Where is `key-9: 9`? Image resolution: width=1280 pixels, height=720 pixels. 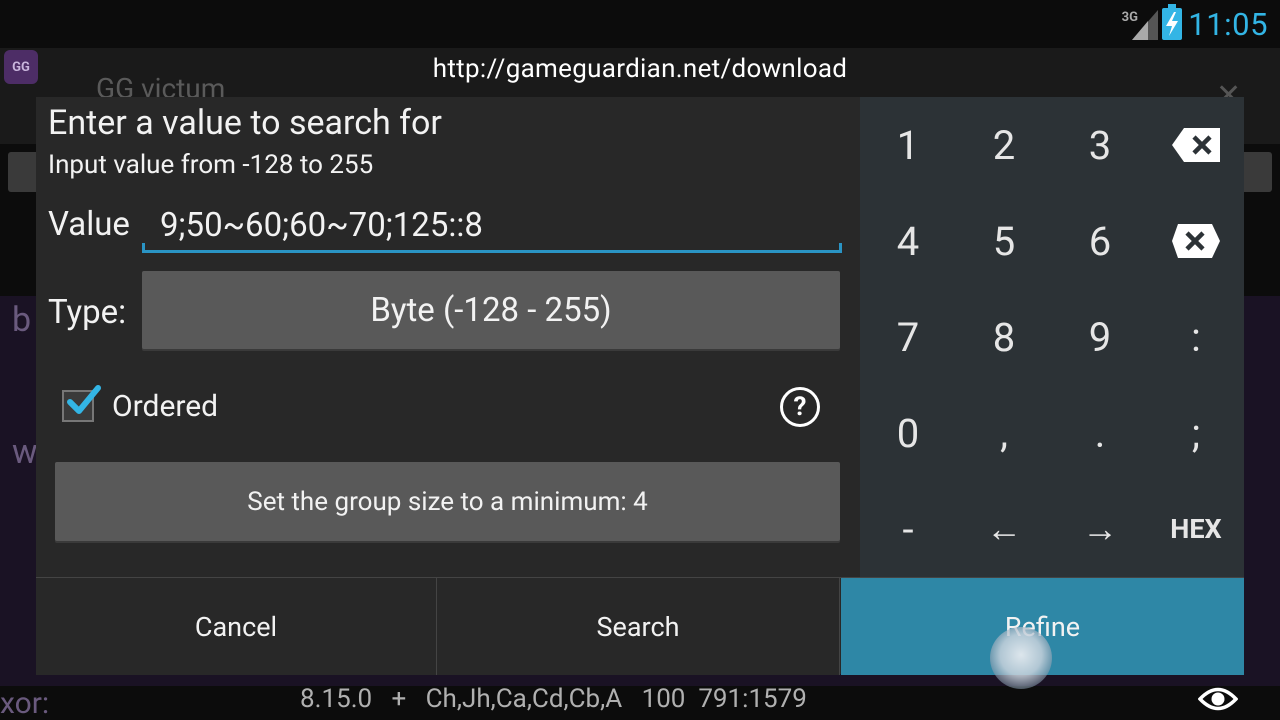
key-9: 9 is located at coordinates (1100, 337).